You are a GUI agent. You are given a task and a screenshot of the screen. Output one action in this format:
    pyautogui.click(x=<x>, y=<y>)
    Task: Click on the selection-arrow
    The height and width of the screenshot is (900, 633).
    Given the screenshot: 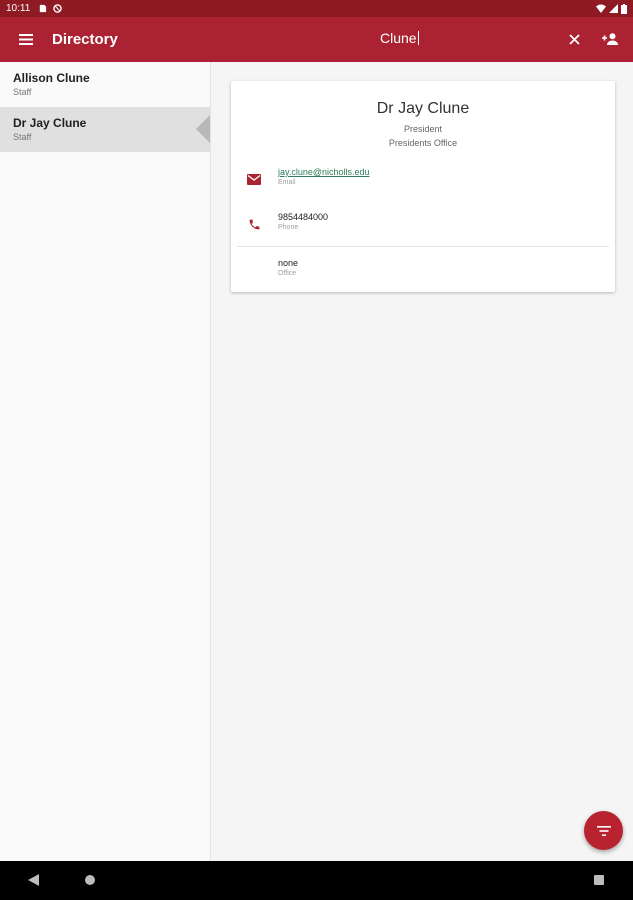 What is the action you would take?
    pyautogui.click(x=203, y=129)
    